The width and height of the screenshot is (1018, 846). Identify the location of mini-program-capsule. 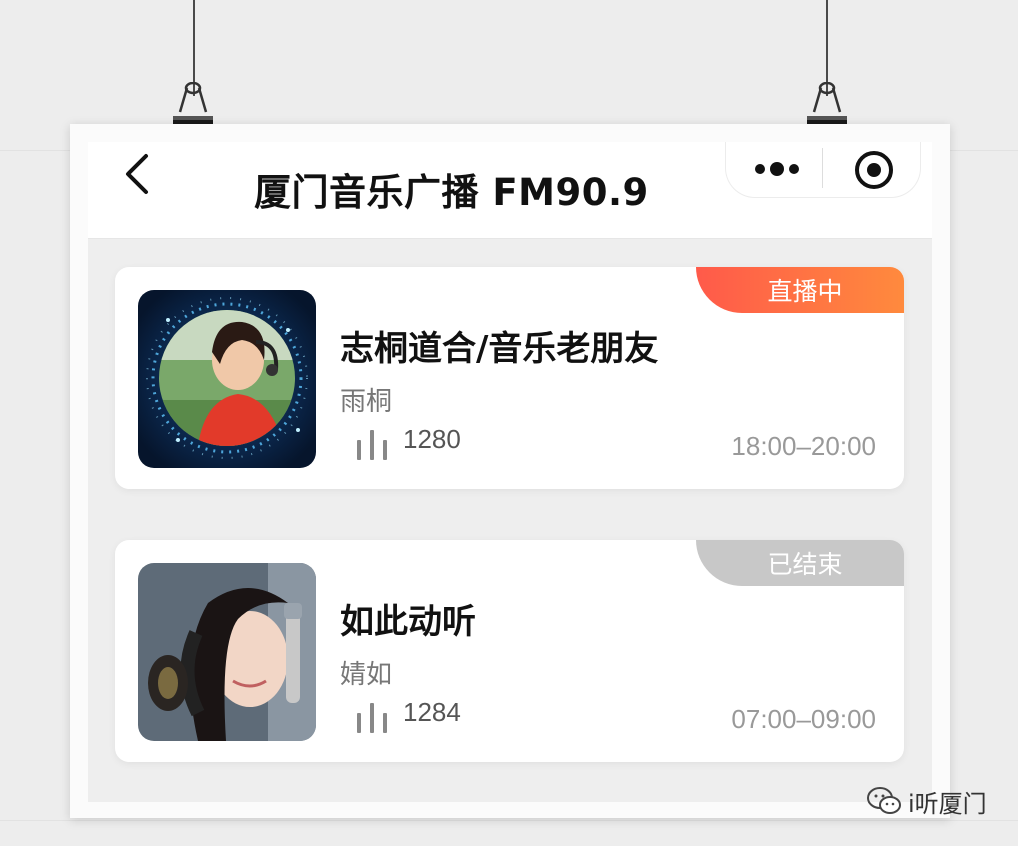
(823, 170).